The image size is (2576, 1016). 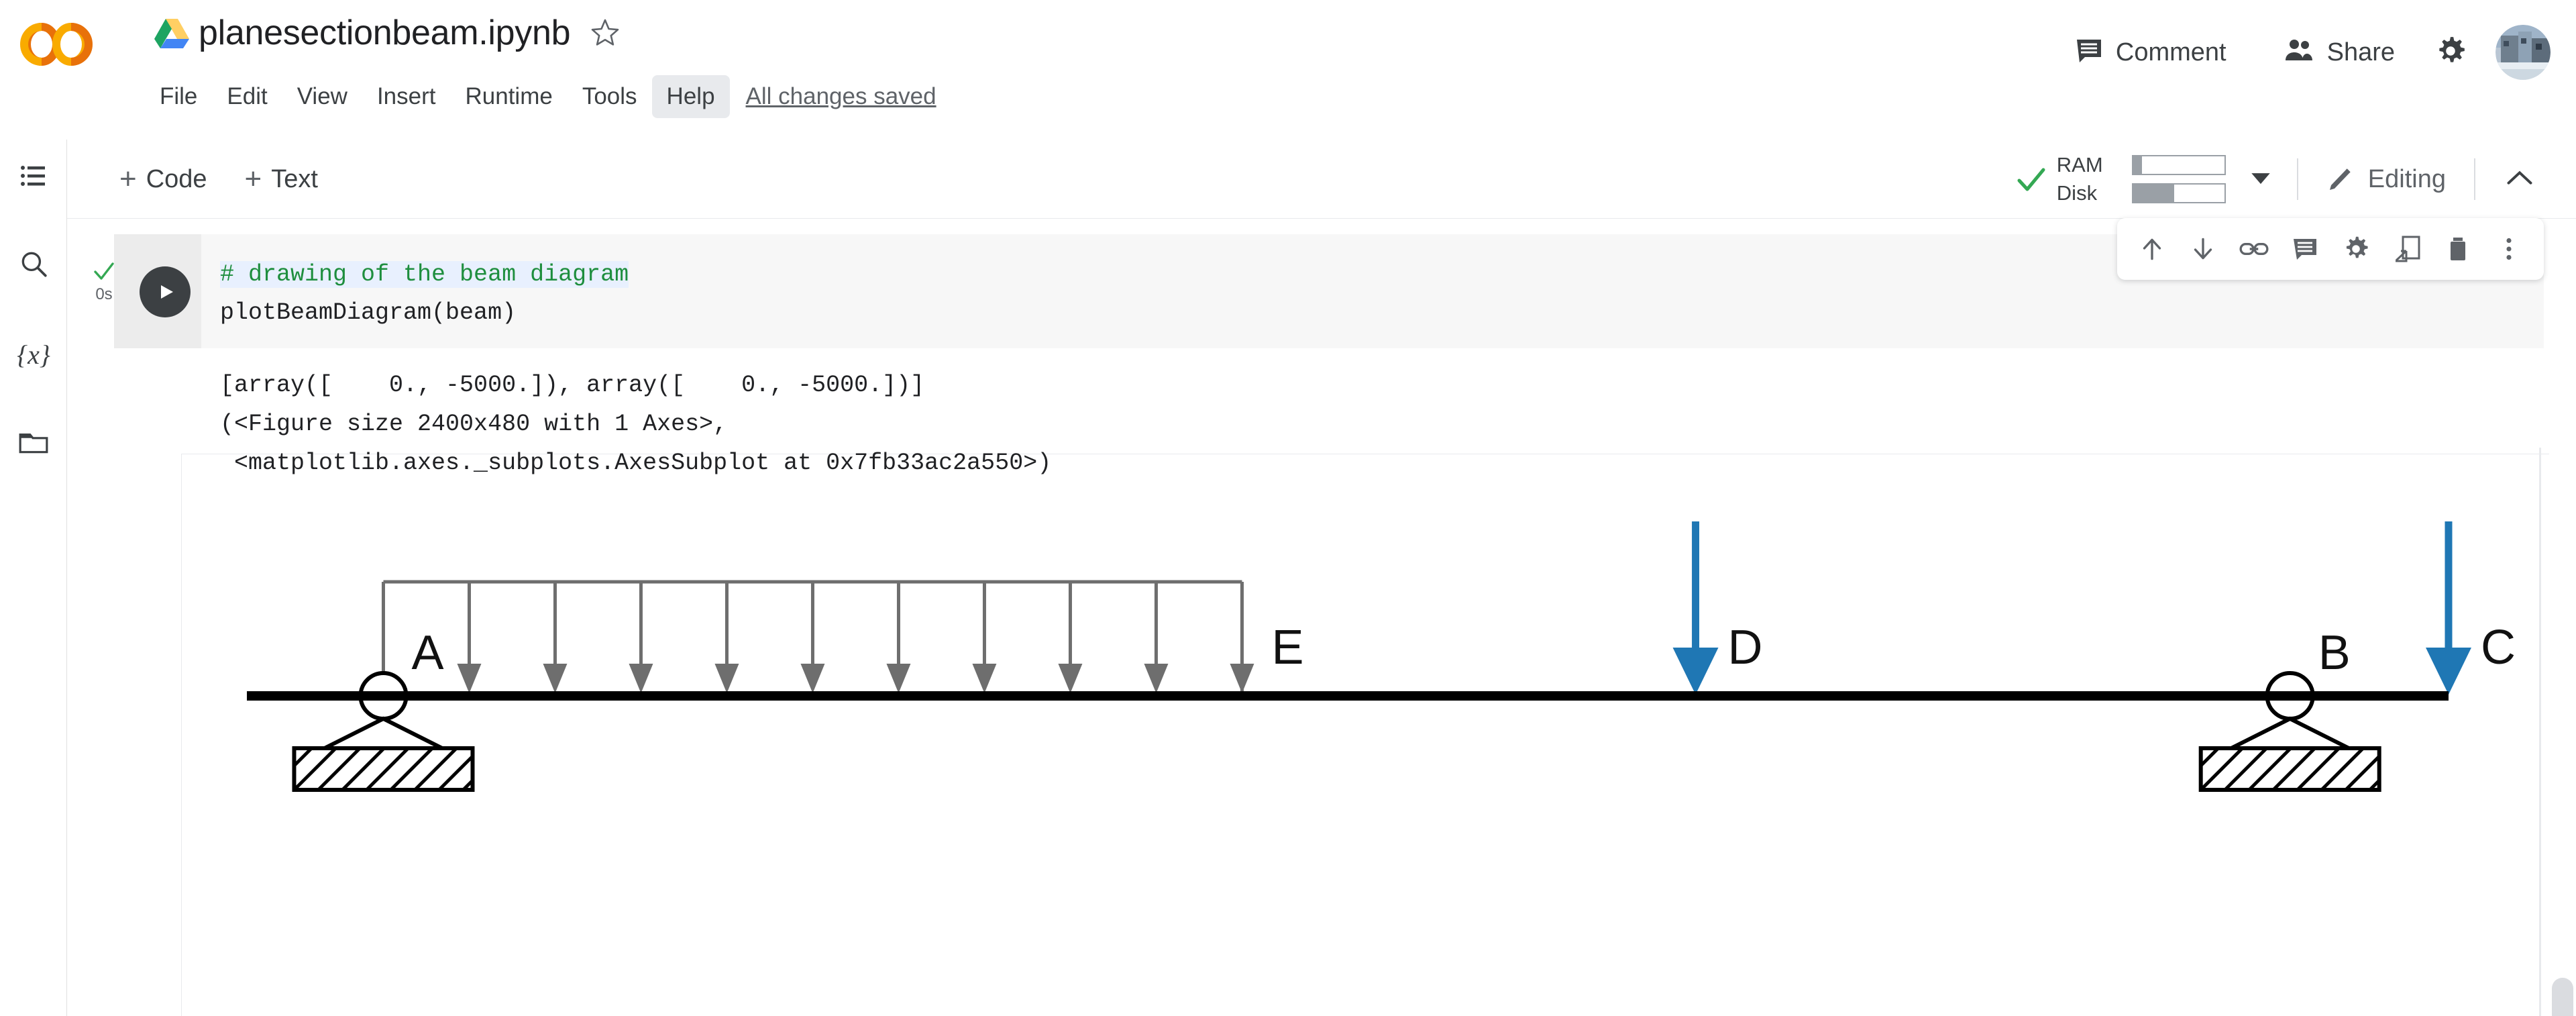 What do you see at coordinates (2178, 165) in the screenshot?
I see `ram-bar` at bounding box center [2178, 165].